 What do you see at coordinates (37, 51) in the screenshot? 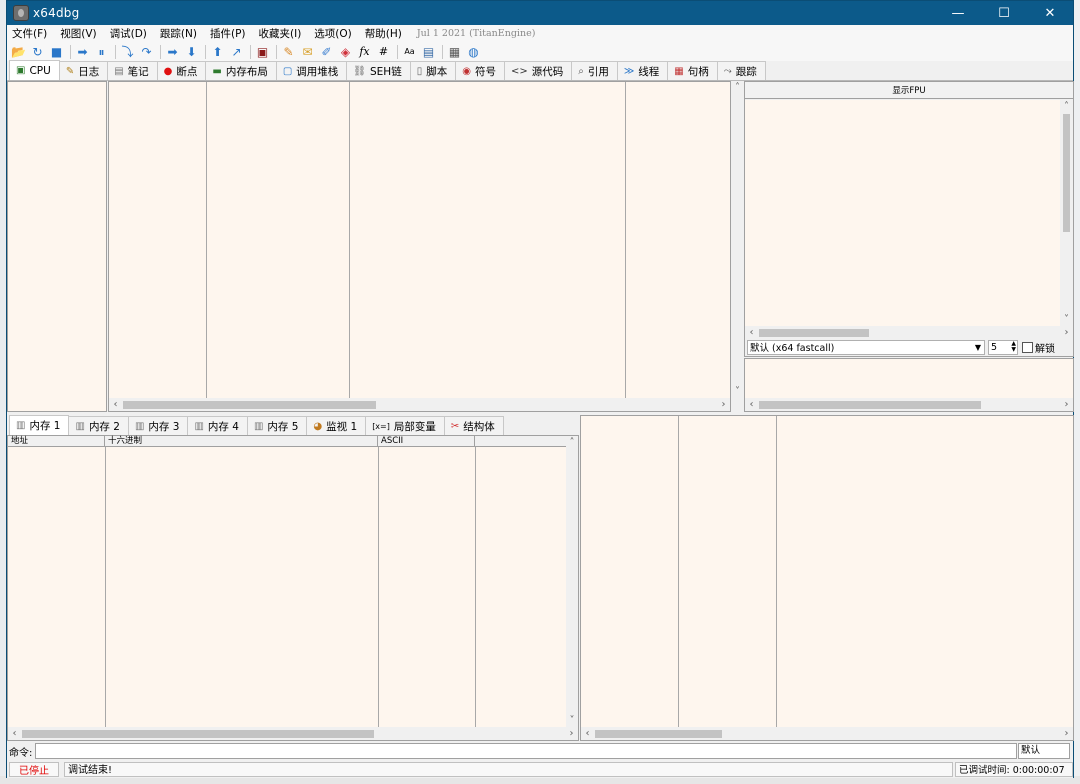
I see `restart-icon: ↻` at bounding box center [37, 51].